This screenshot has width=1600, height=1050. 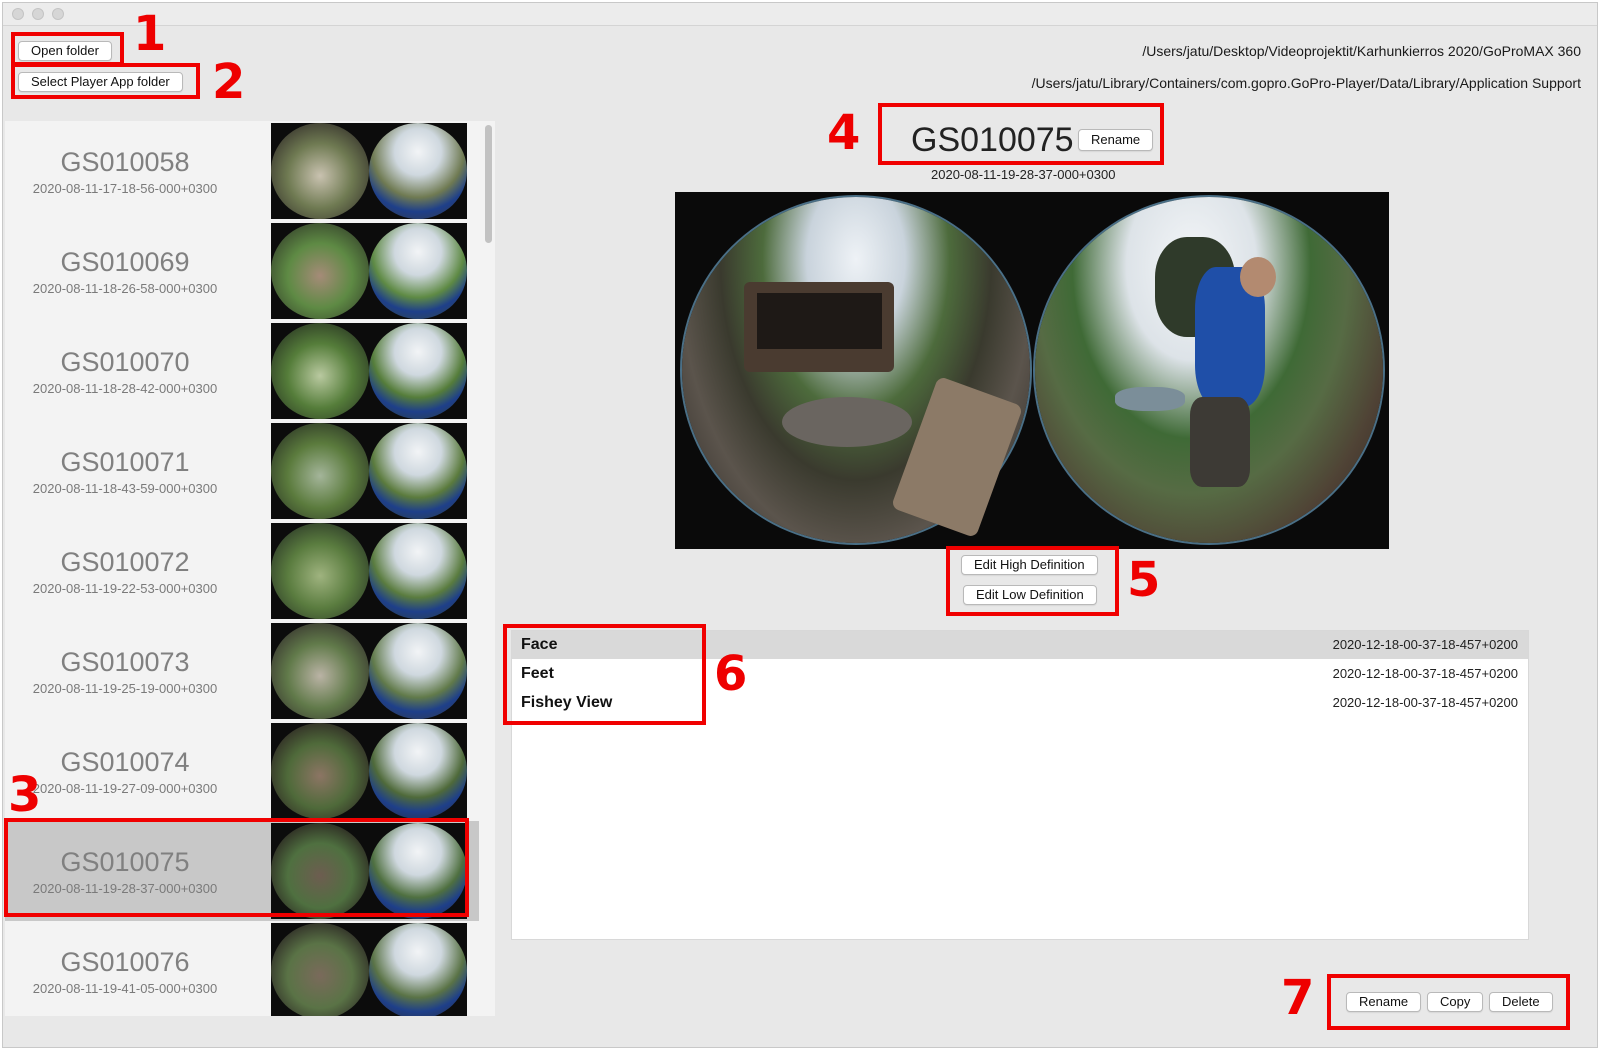 I want to click on clip-date: 2020-08-11-19-25-19-000+0300, so click(x=125, y=688).